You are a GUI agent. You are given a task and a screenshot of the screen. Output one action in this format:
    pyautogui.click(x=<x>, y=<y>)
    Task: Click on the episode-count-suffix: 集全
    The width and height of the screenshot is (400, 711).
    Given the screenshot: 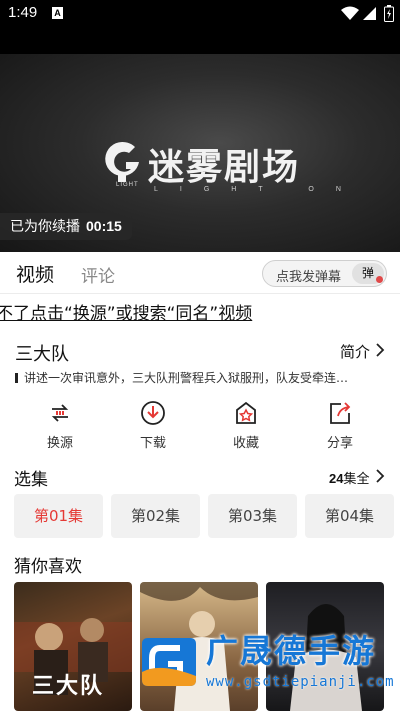 What is the action you would take?
    pyautogui.click(x=356, y=479)
    